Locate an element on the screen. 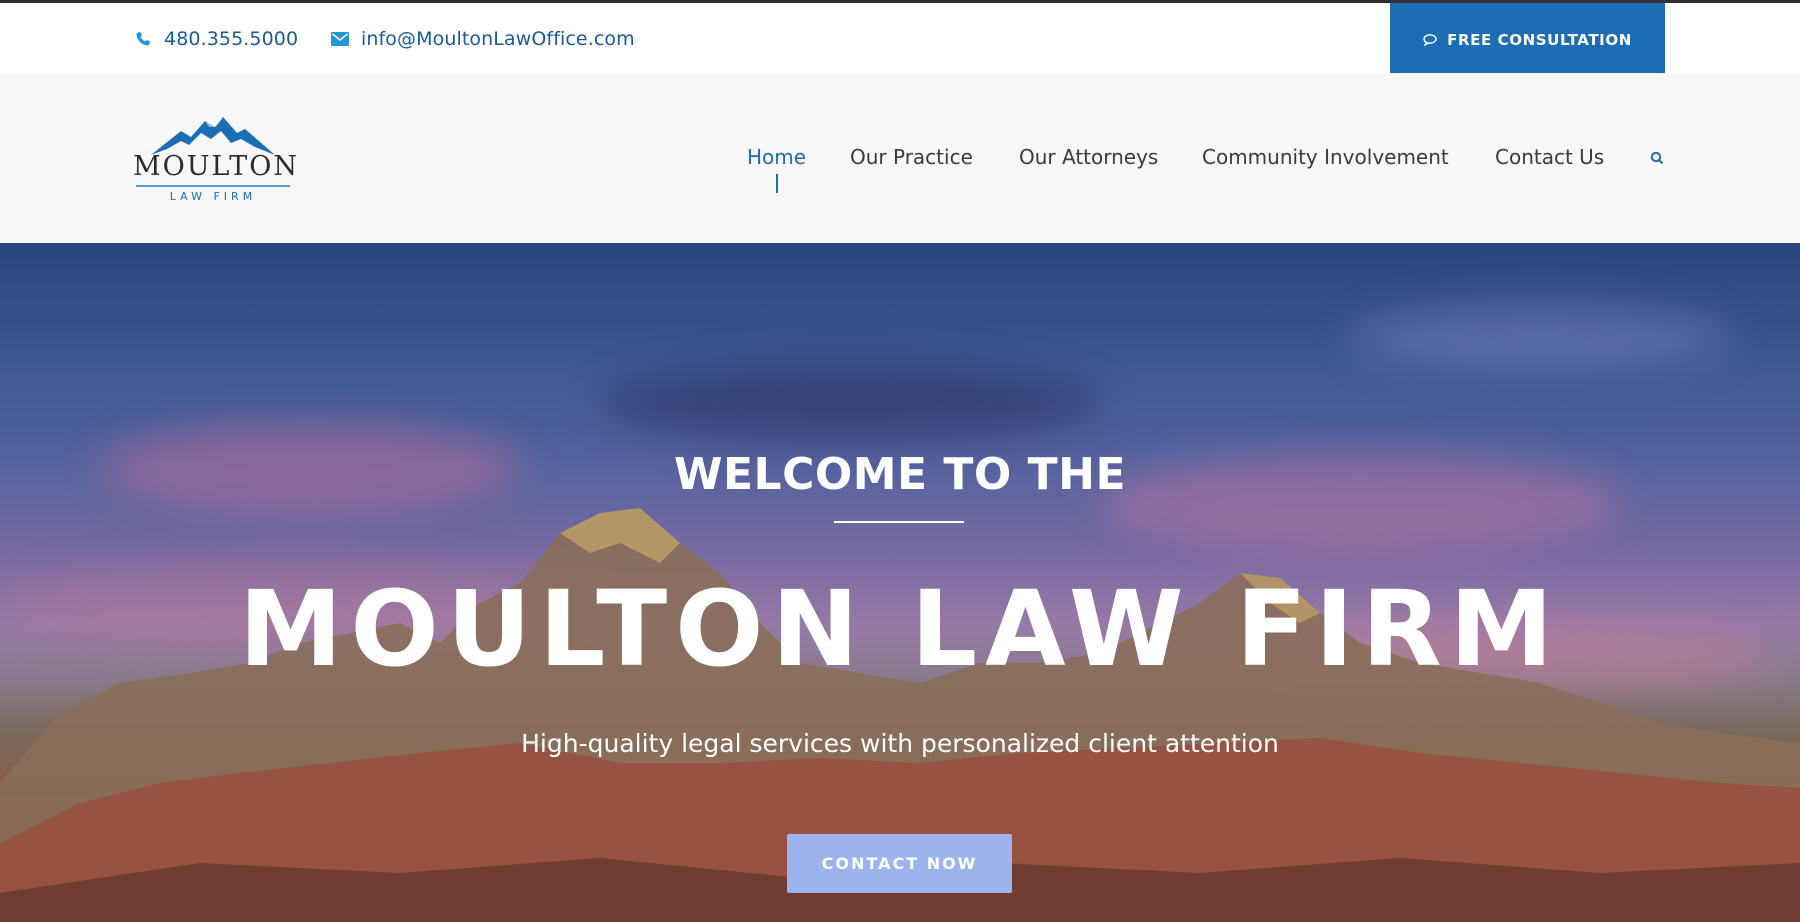 Image resolution: width=1800 pixels, height=922 pixels. envelope-icon is located at coordinates (340, 39).